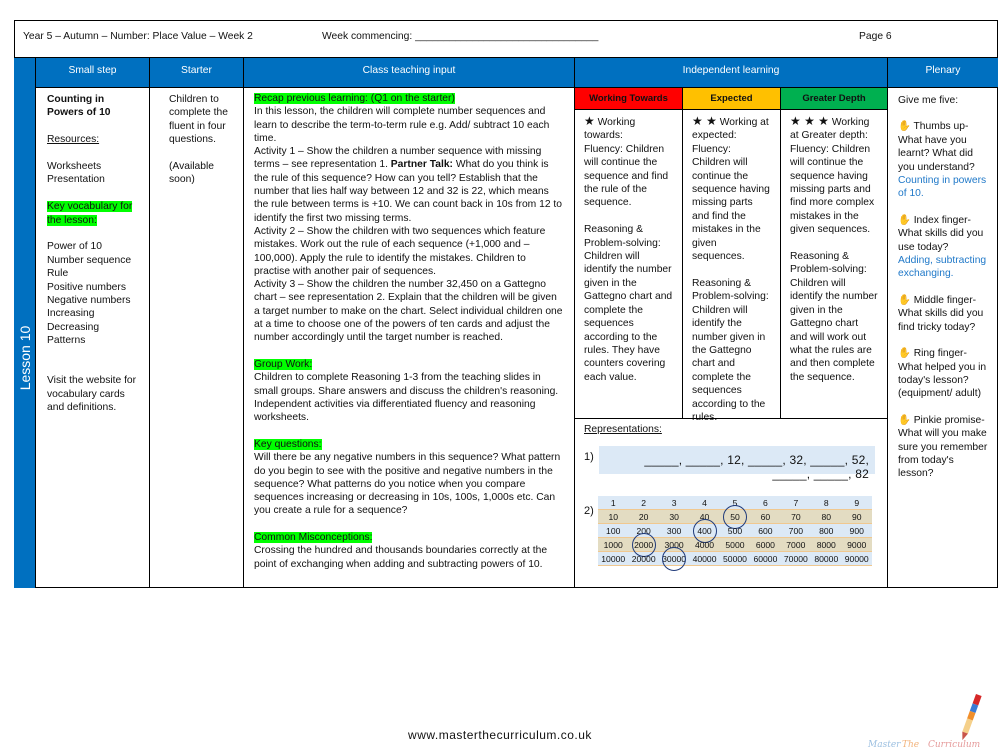 This screenshot has height=750, width=1000. What do you see at coordinates (409, 73) in the screenshot?
I see `col-header-class-teaching: Class teaching input` at bounding box center [409, 73].